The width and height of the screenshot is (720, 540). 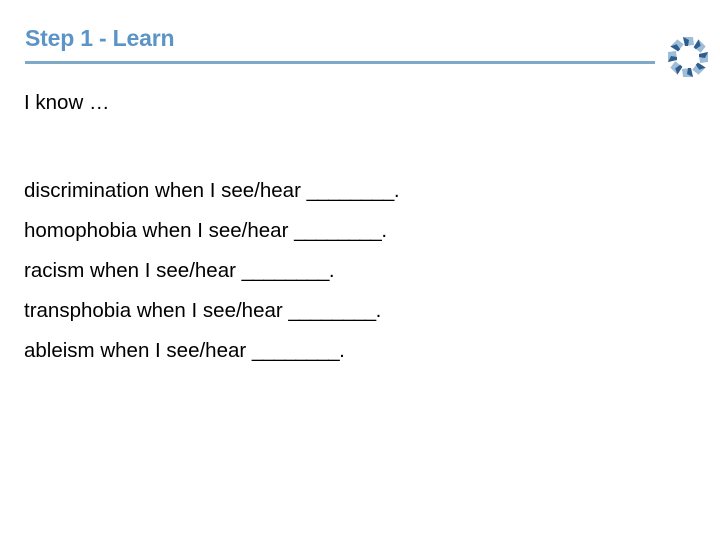 I want to click on title-divider, so click(x=340, y=62).